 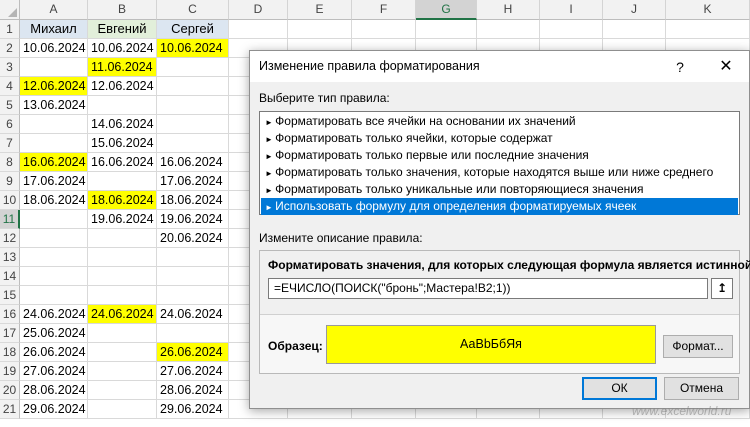 What do you see at coordinates (122, 295) in the screenshot?
I see `cell-b15` at bounding box center [122, 295].